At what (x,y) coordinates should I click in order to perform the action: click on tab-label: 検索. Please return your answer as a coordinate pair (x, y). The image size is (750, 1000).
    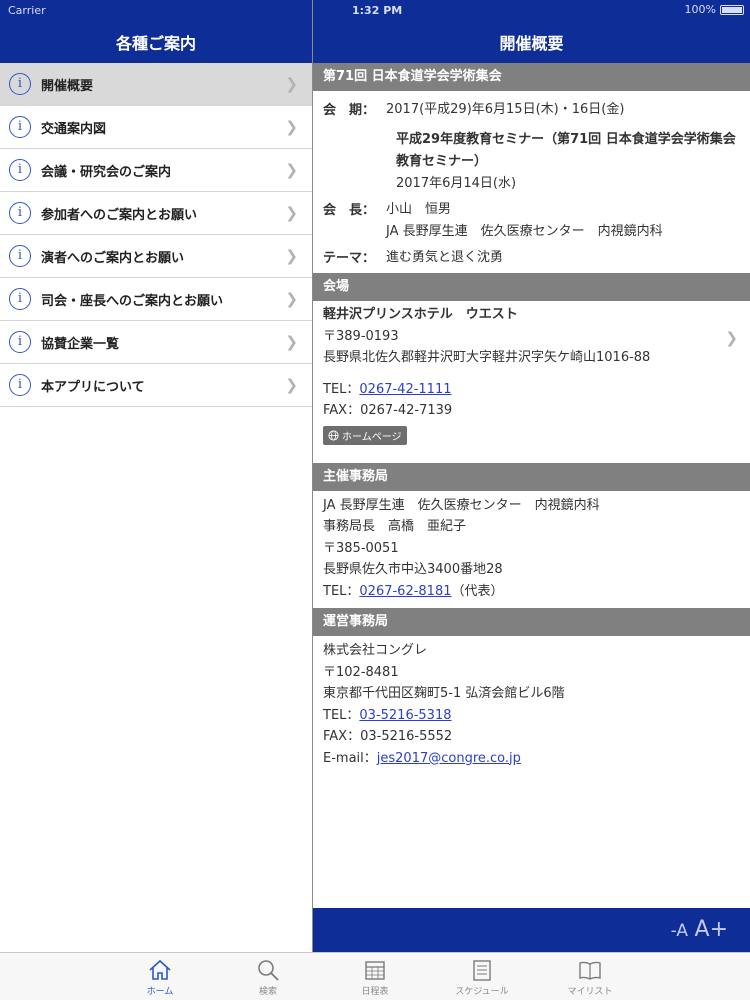
    Looking at the image, I should click on (267, 992).